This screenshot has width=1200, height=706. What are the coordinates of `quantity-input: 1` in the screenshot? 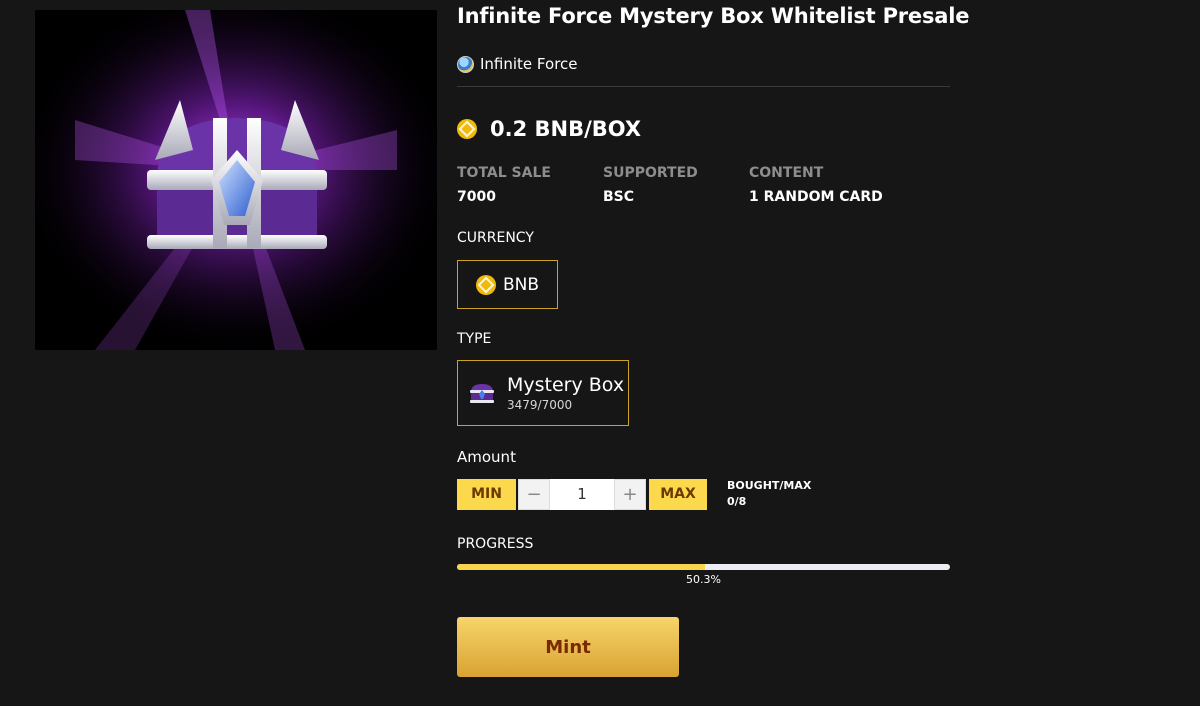 It's located at (582, 494).